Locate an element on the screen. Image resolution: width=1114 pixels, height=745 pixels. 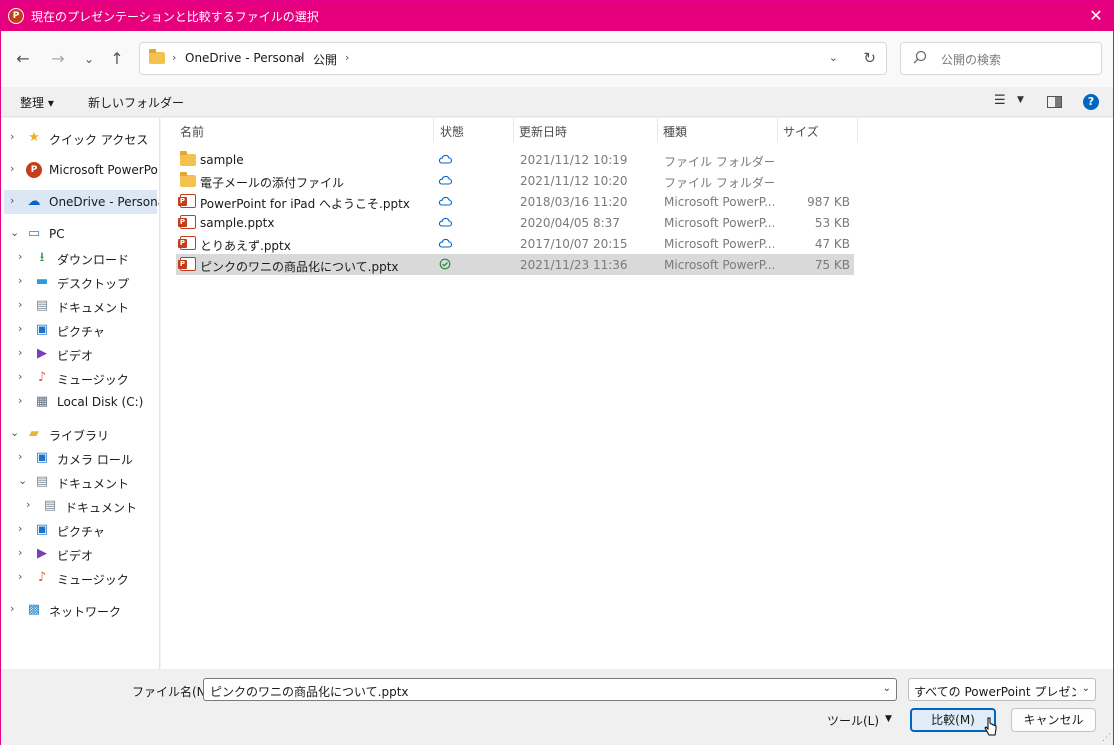
window-title: 現在のプレゼンテーションと比較するファイルの選択 is located at coordinates (175, 17).